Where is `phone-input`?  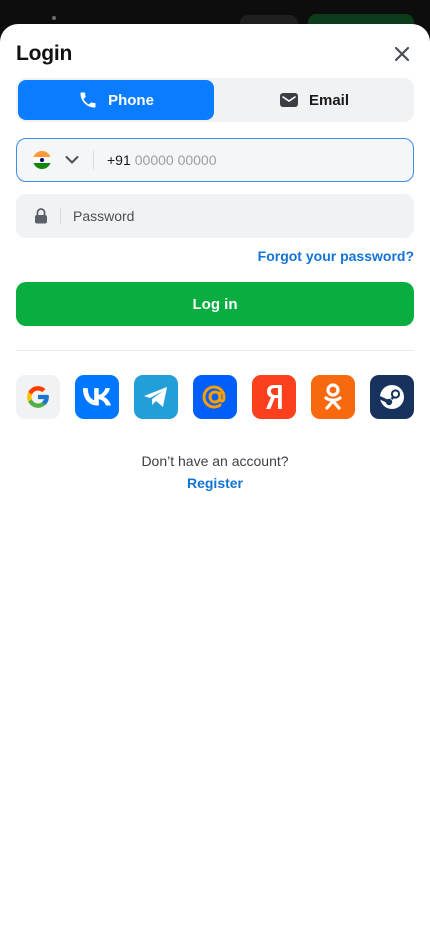
phone-input is located at coordinates (259, 160).